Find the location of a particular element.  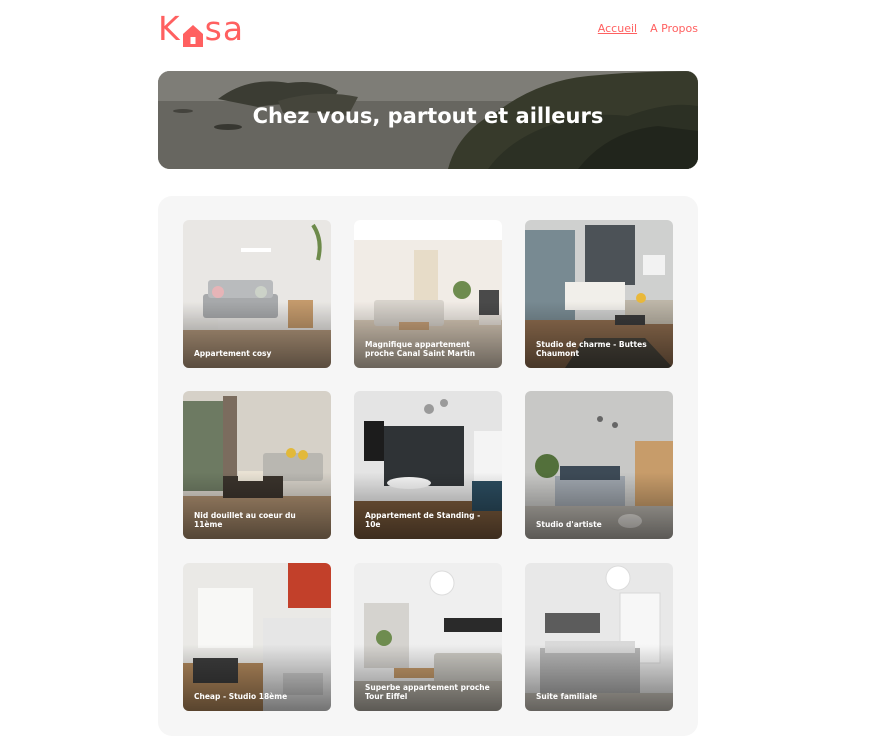

logo-letter-k: K is located at coordinates (169, 28).